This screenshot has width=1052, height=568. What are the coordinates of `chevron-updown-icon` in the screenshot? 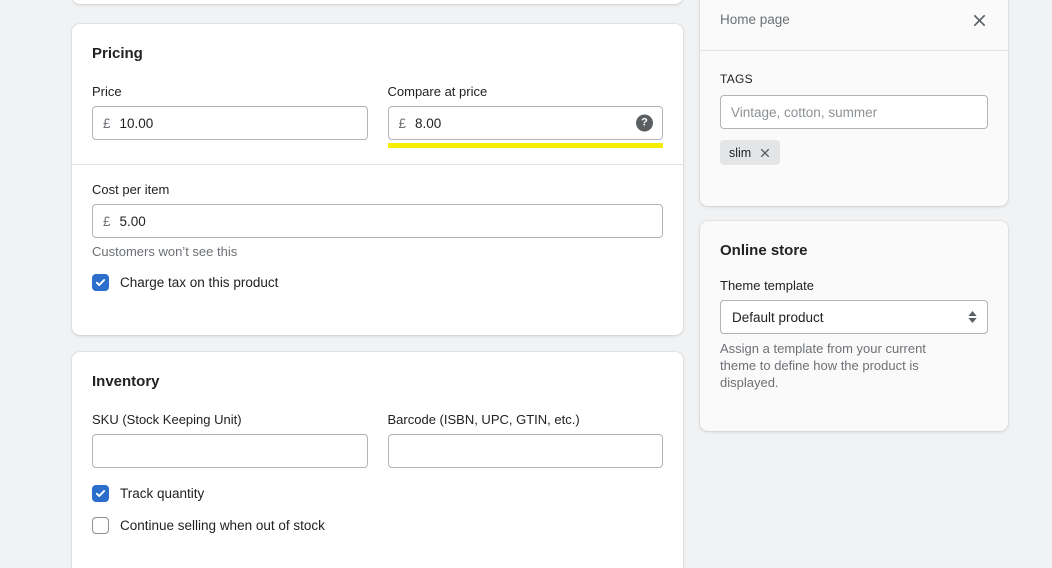 It's located at (972, 317).